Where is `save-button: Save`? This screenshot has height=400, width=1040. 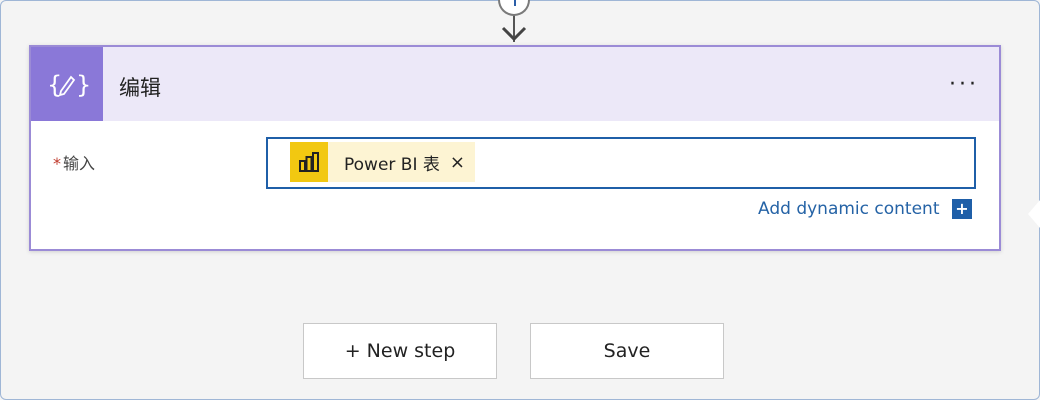
save-button: Save is located at coordinates (627, 351).